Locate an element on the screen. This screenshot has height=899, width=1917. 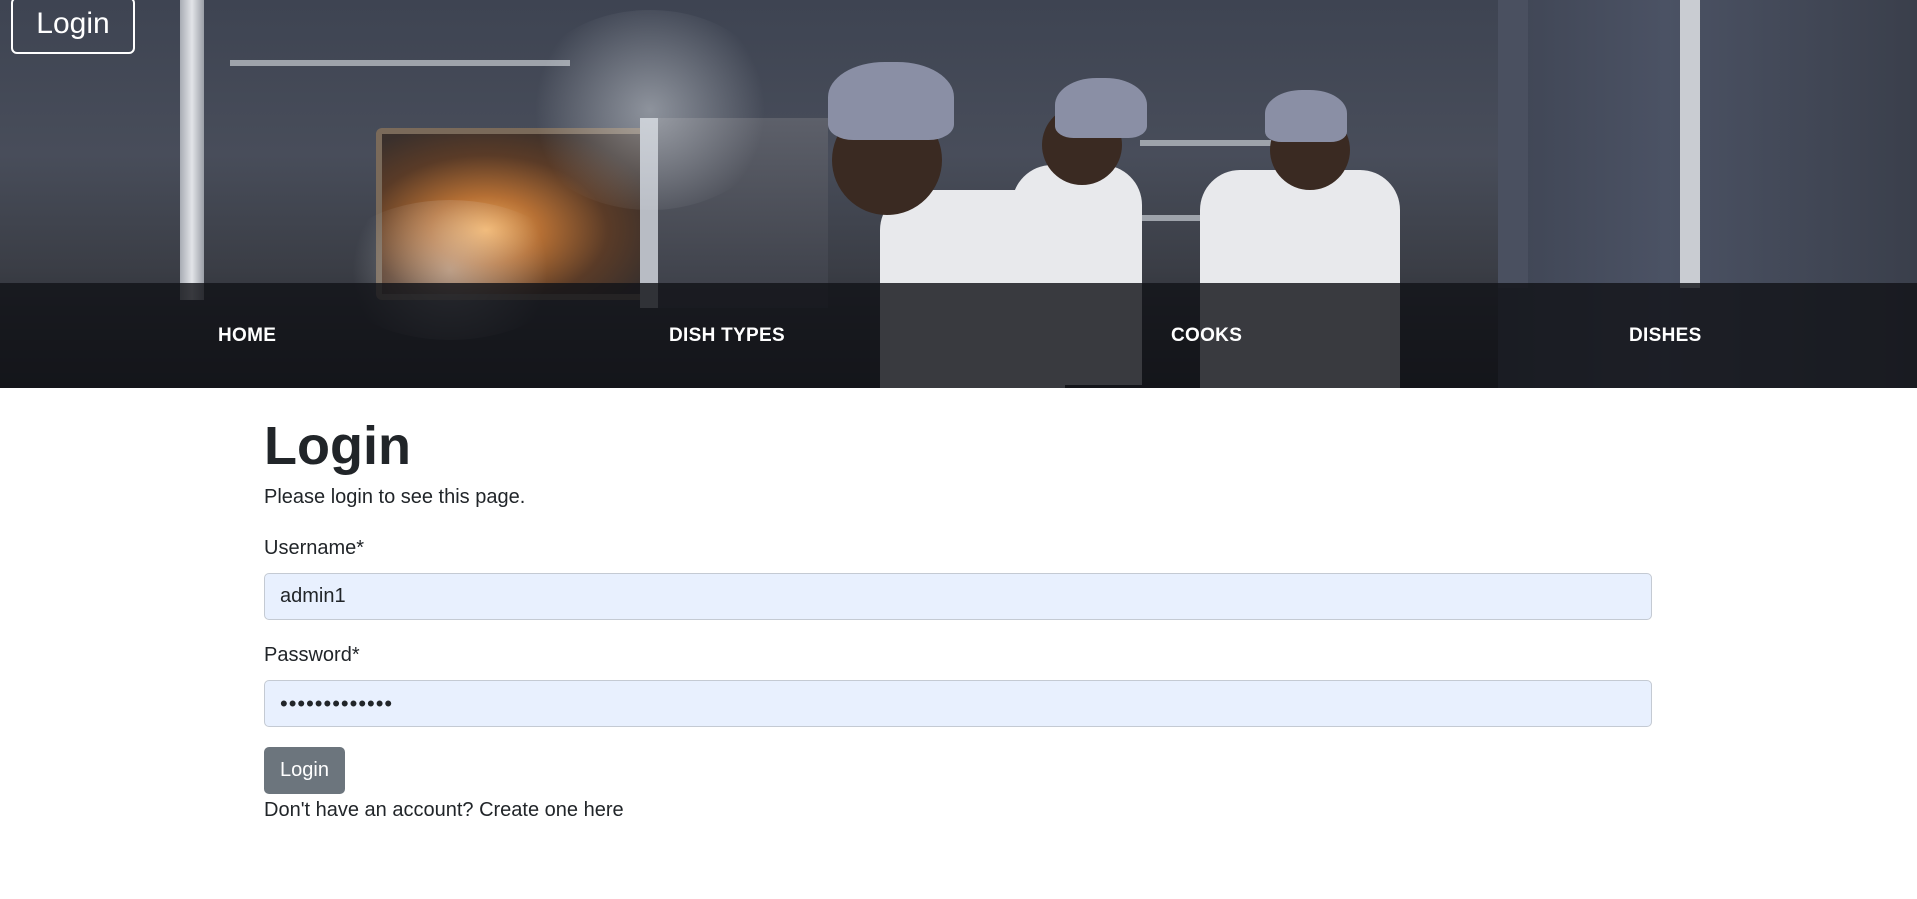
login-submit-button: Login is located at coordinates (304, 770).